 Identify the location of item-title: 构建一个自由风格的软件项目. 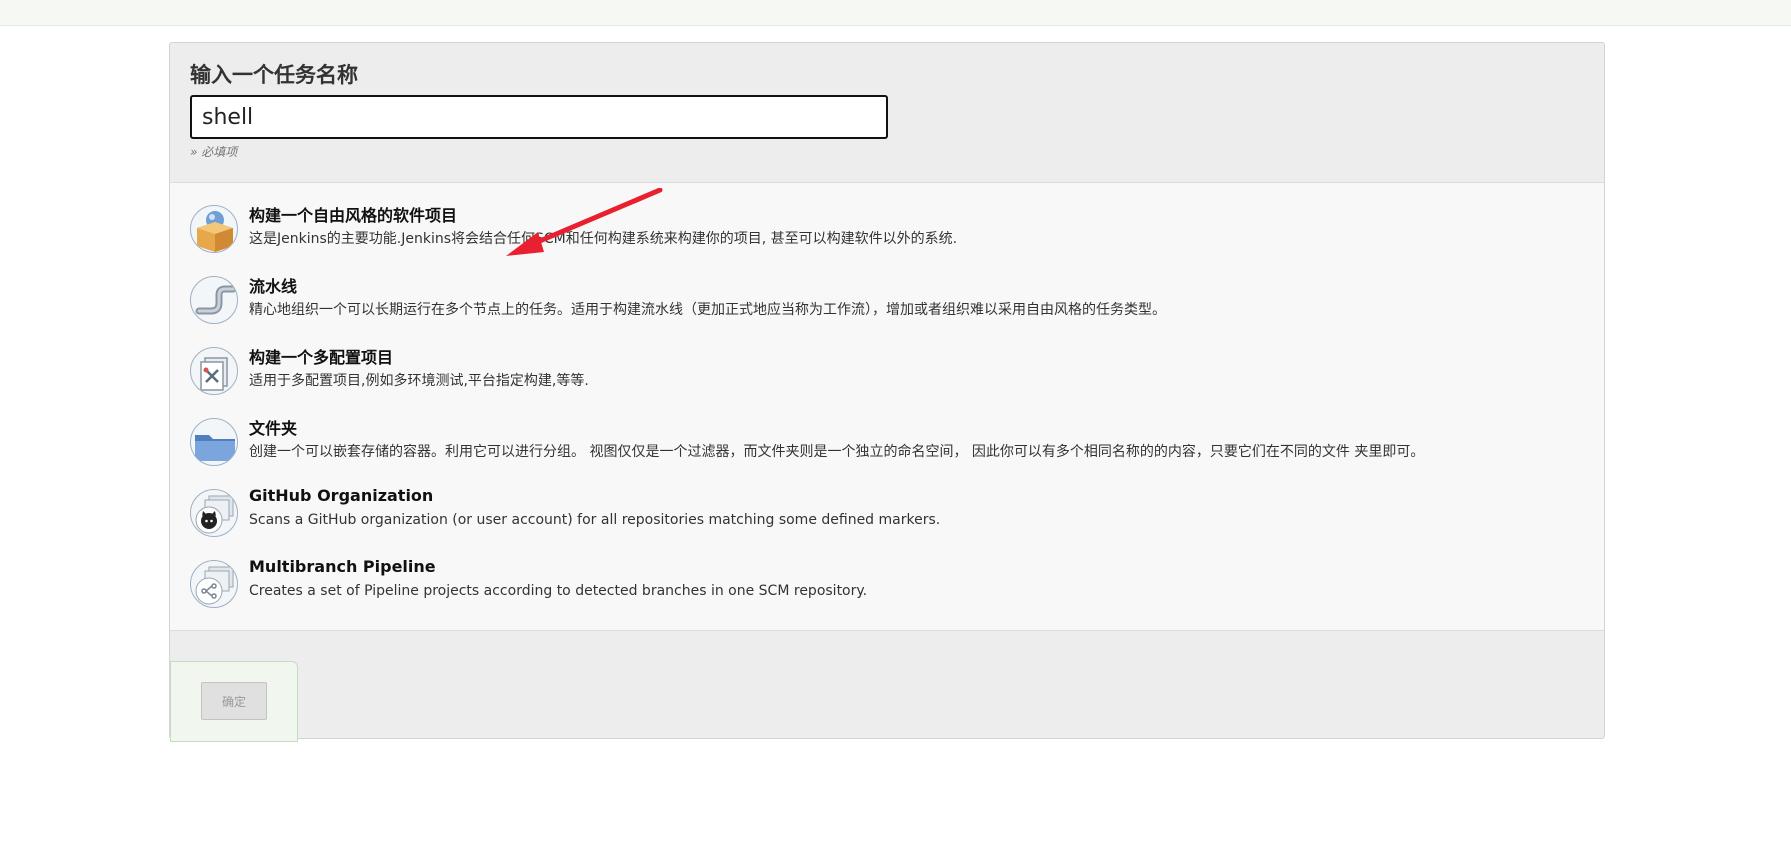
(353, 215).